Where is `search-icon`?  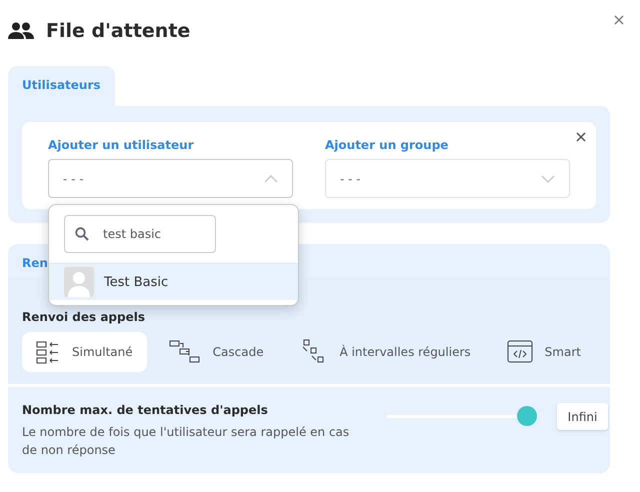
search-icon is located at coordinates (82, 234).